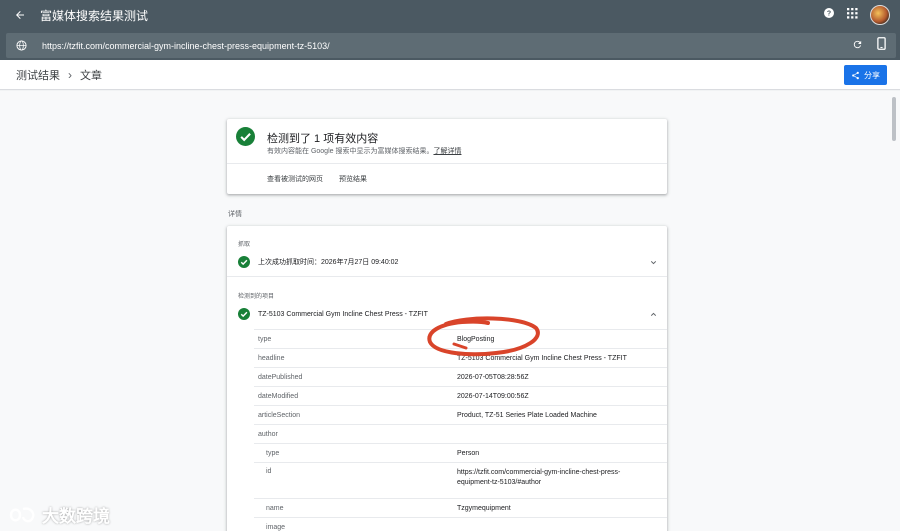 This screenshot has width=900, height=531. I want to click on scrollbar, so click(894, 119).